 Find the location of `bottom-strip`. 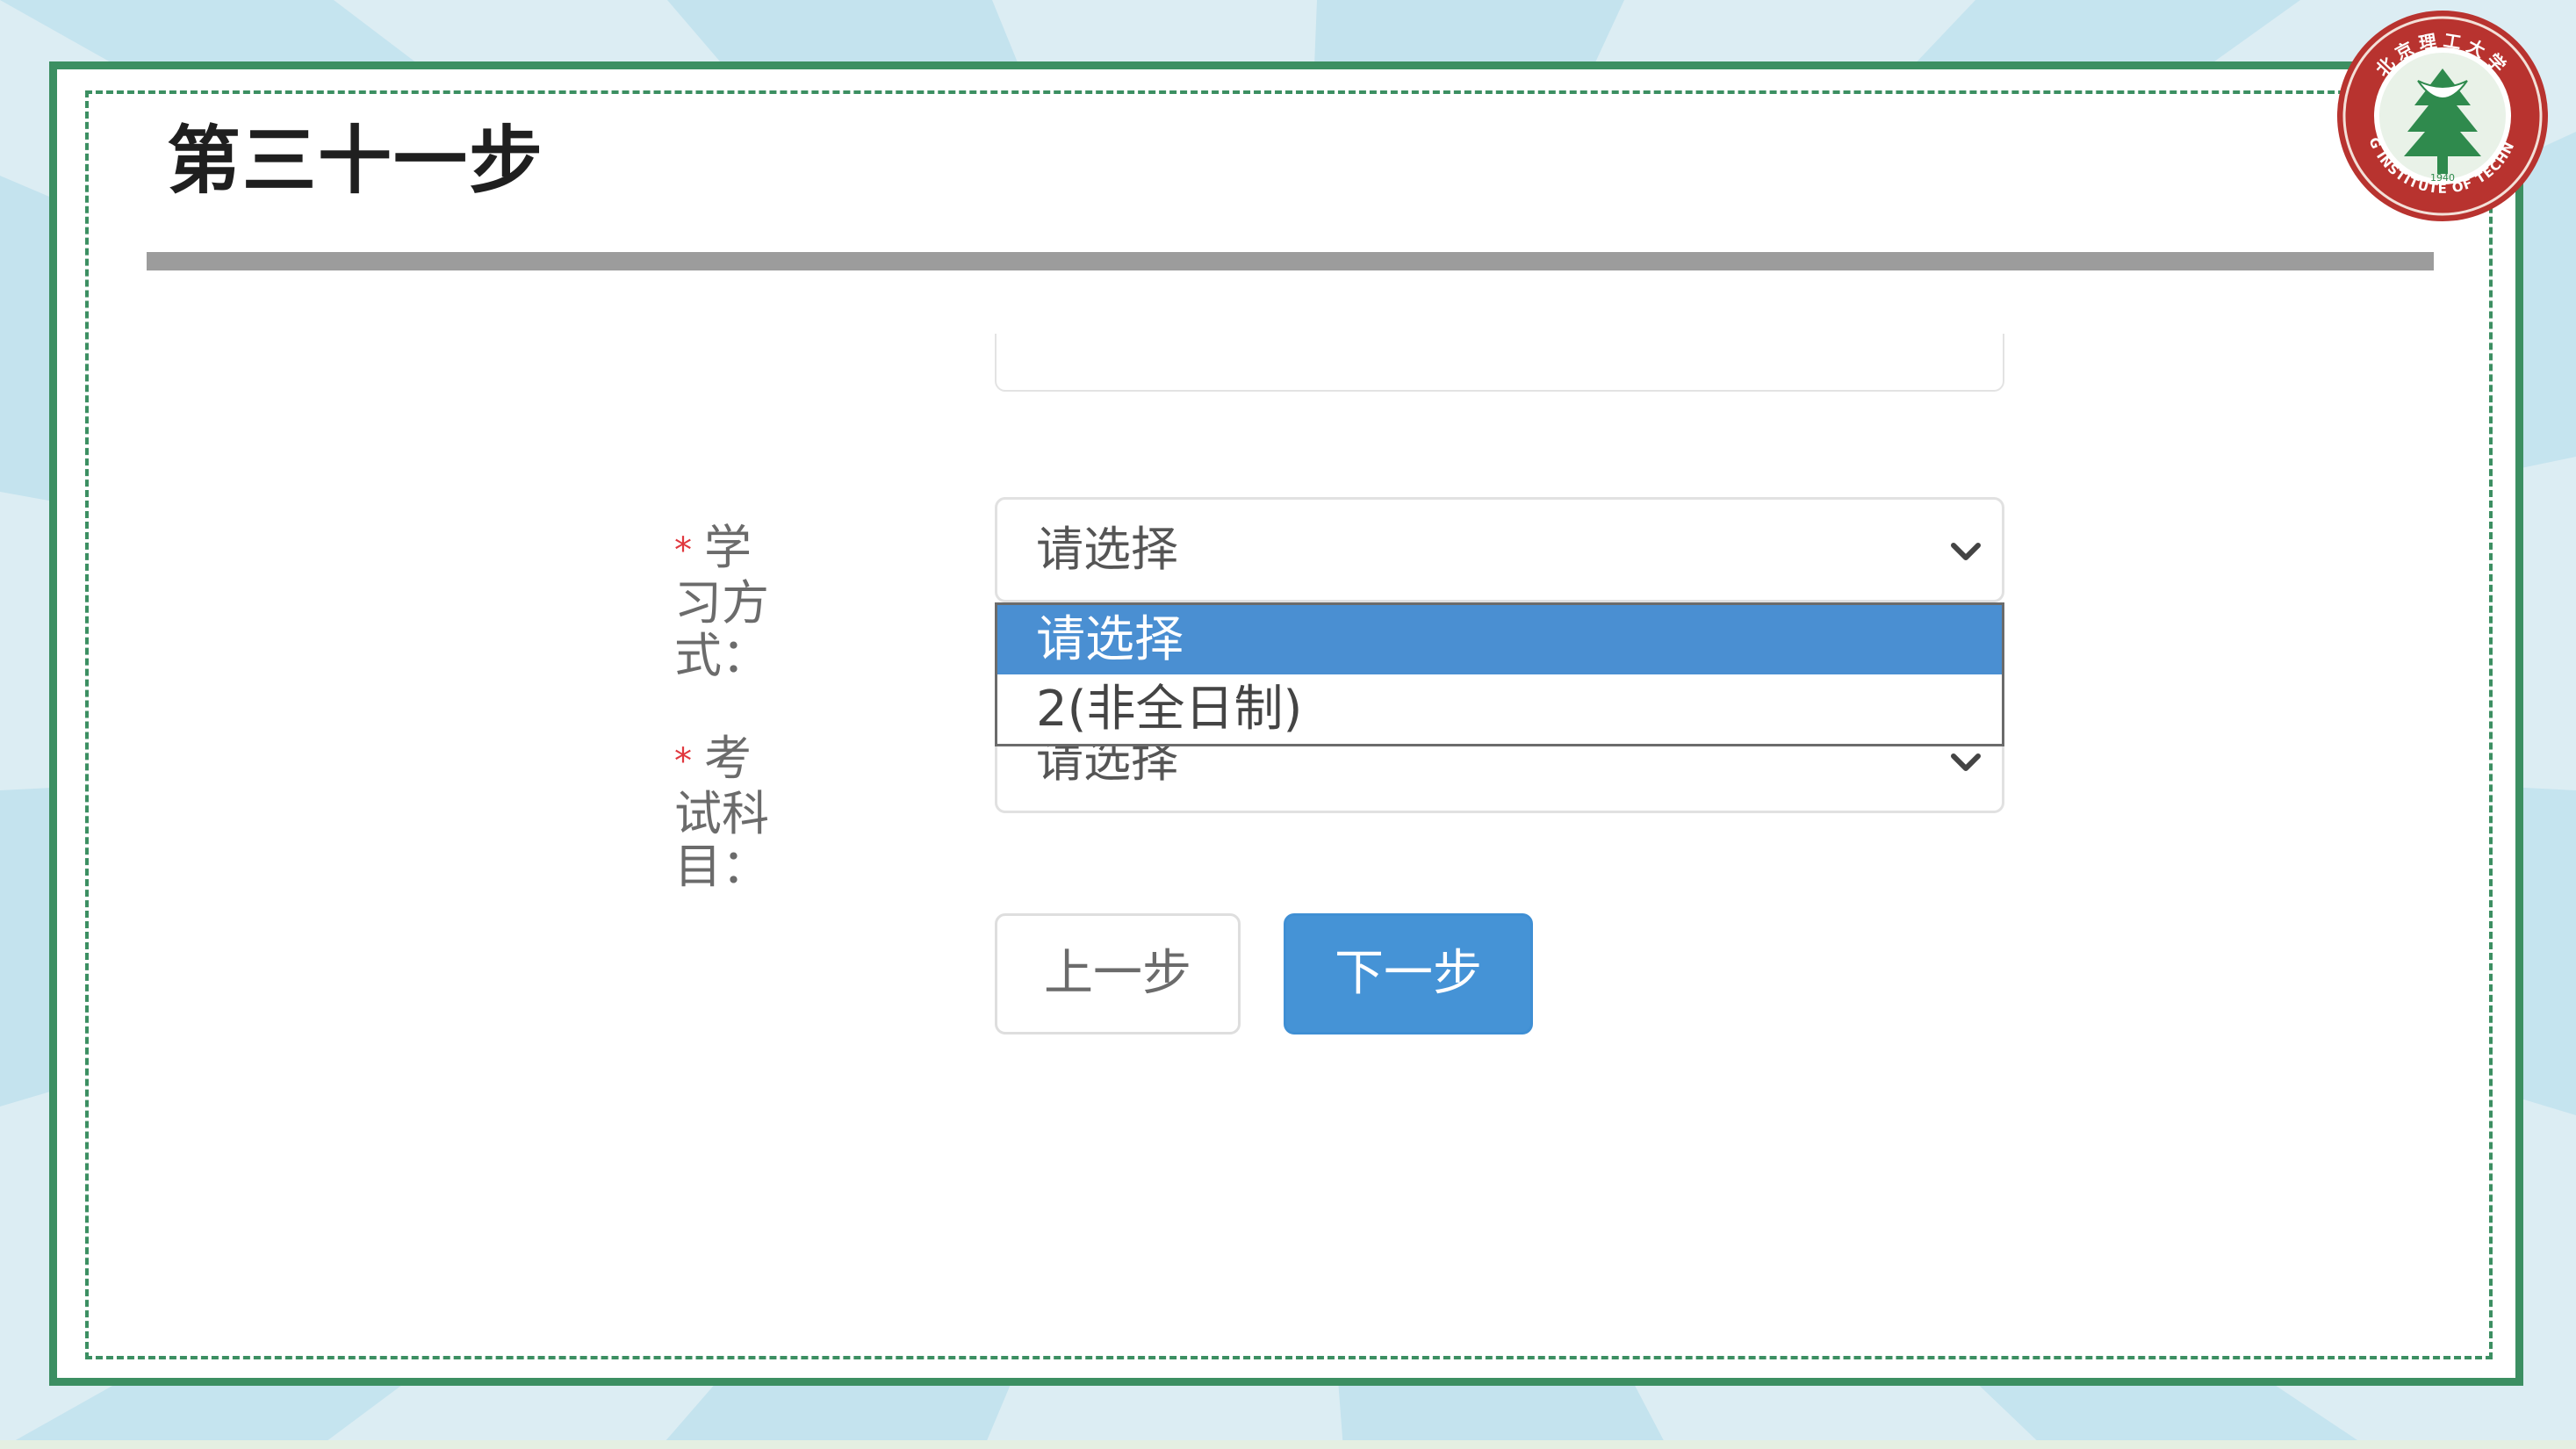

bottom-strip is located at coordinates (1288, 1444).